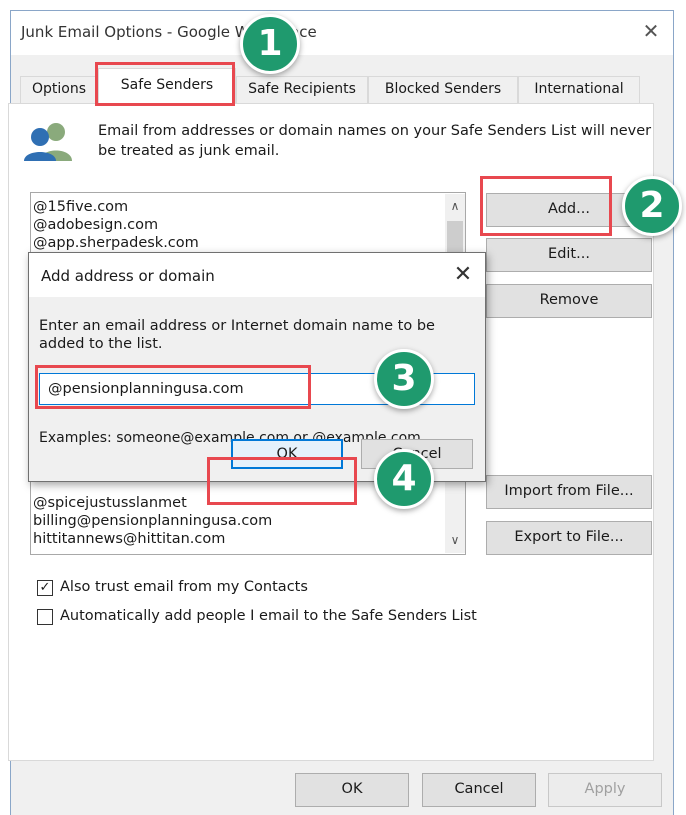 The image size is (686, 815). What do you see at coordinates (45, 588) in the screenshot?
I see `trust-contacts-checkbox: ✓` at bounding box center [45, 588].